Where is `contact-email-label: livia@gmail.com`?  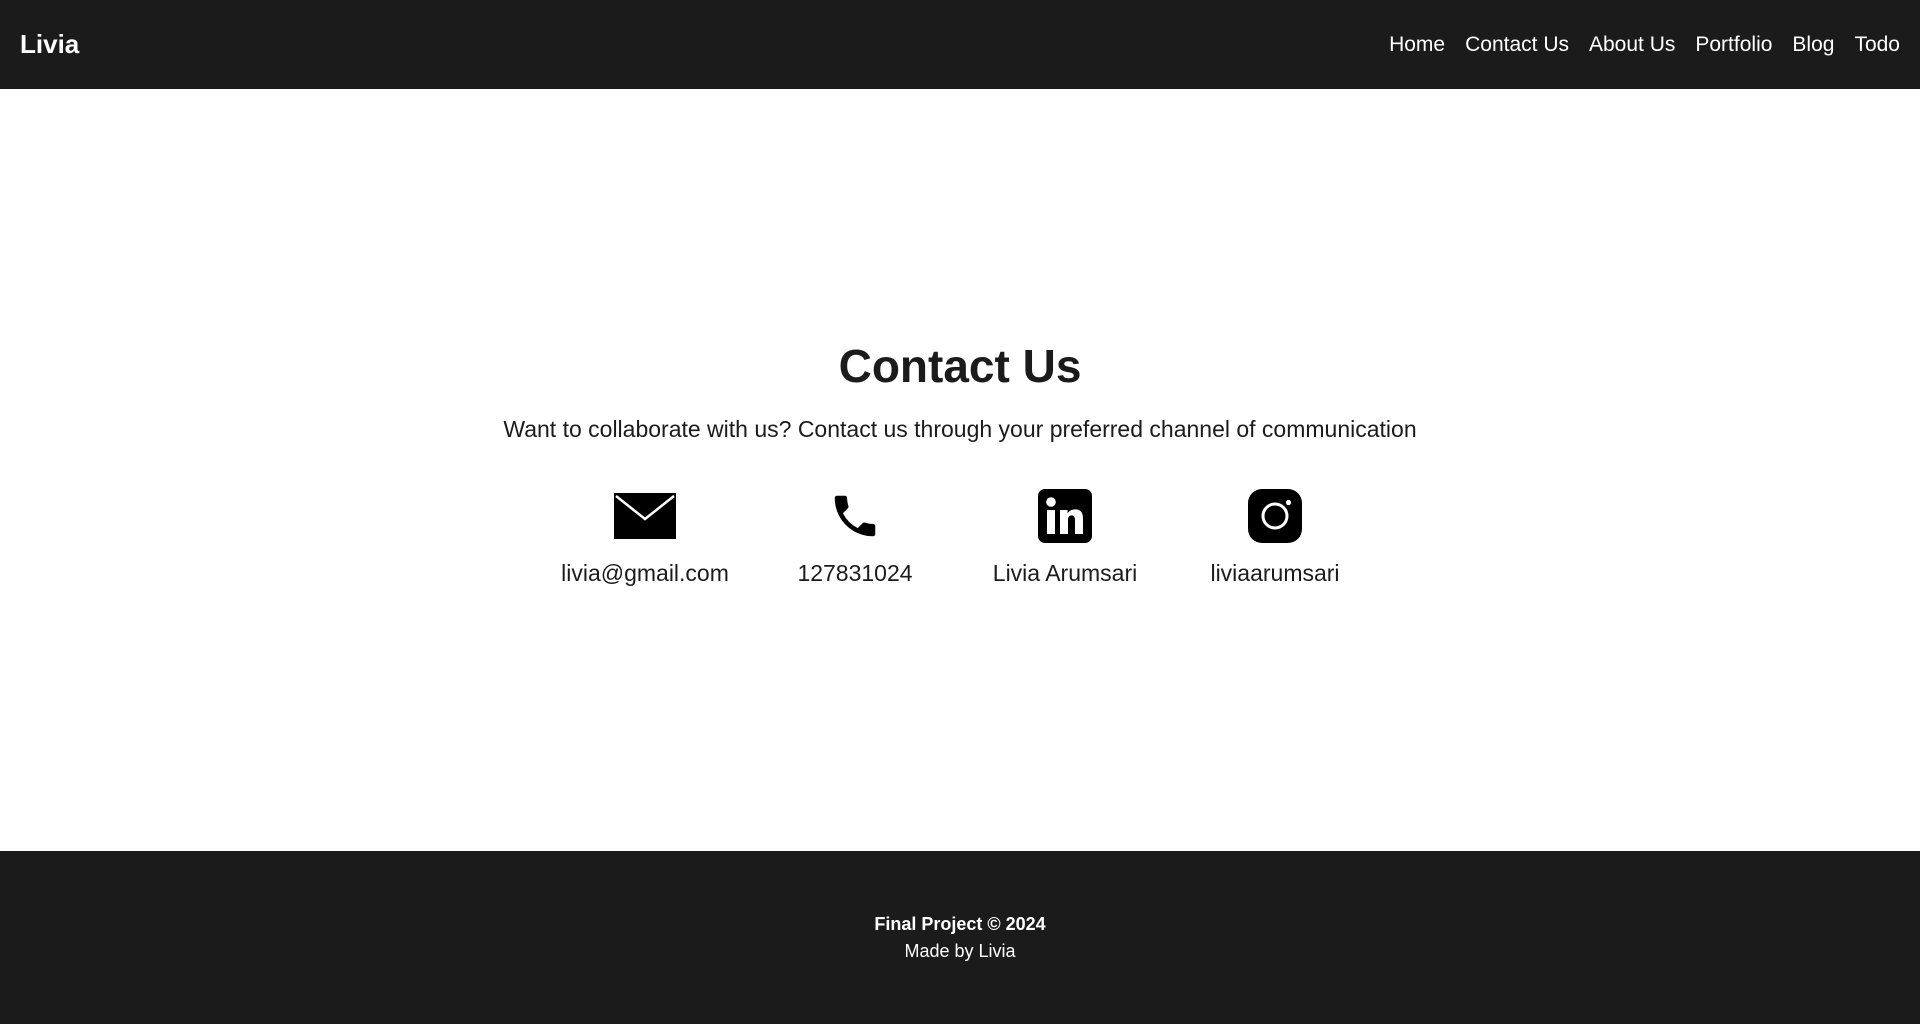 contact-email-label: livia@gmail.com is located at coordinates (645, 573).